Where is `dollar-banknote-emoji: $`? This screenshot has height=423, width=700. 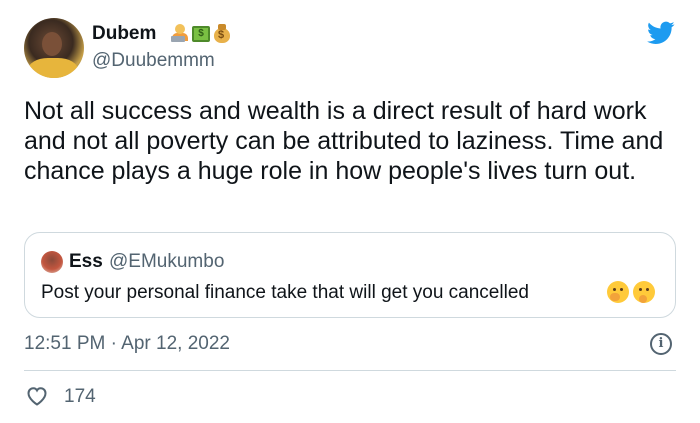
dollar-banknote-emoji: $ is located at coordinates (201, 34).